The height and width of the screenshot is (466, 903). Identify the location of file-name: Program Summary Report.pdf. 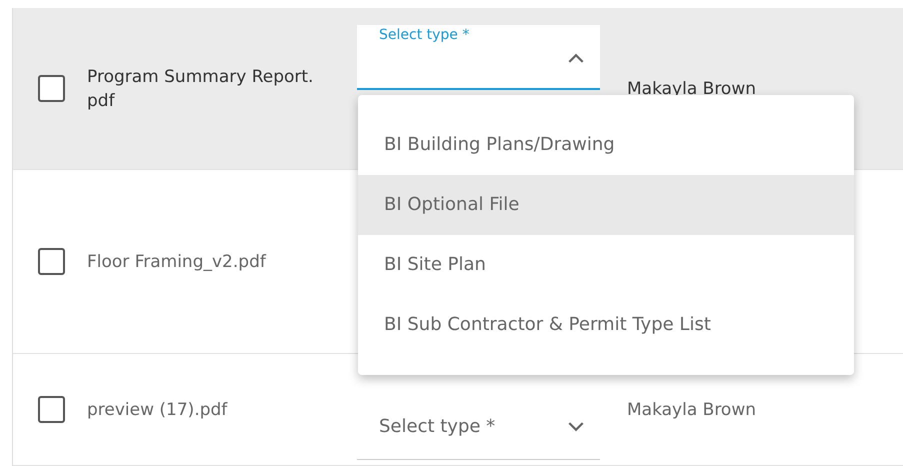
(200, 89).